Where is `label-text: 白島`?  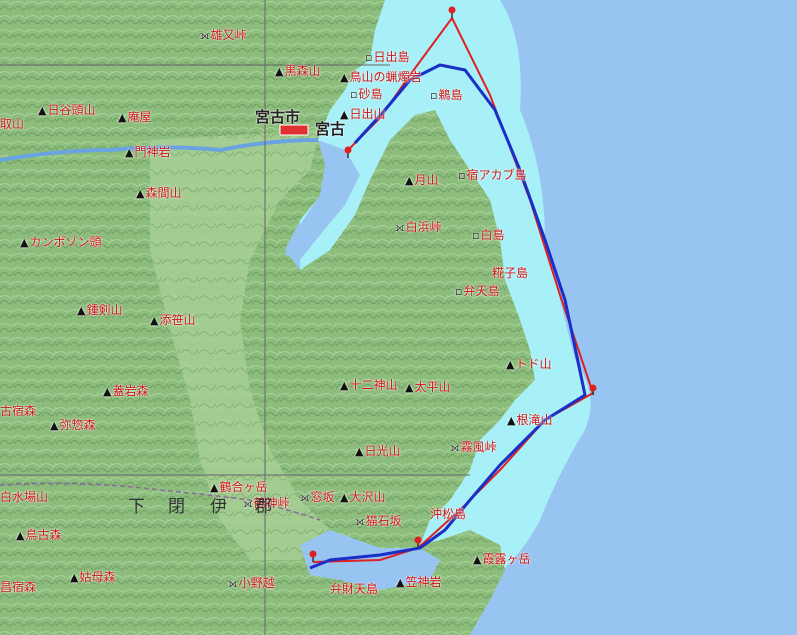 label-text: 白島 is located at coordinates (492, 235).